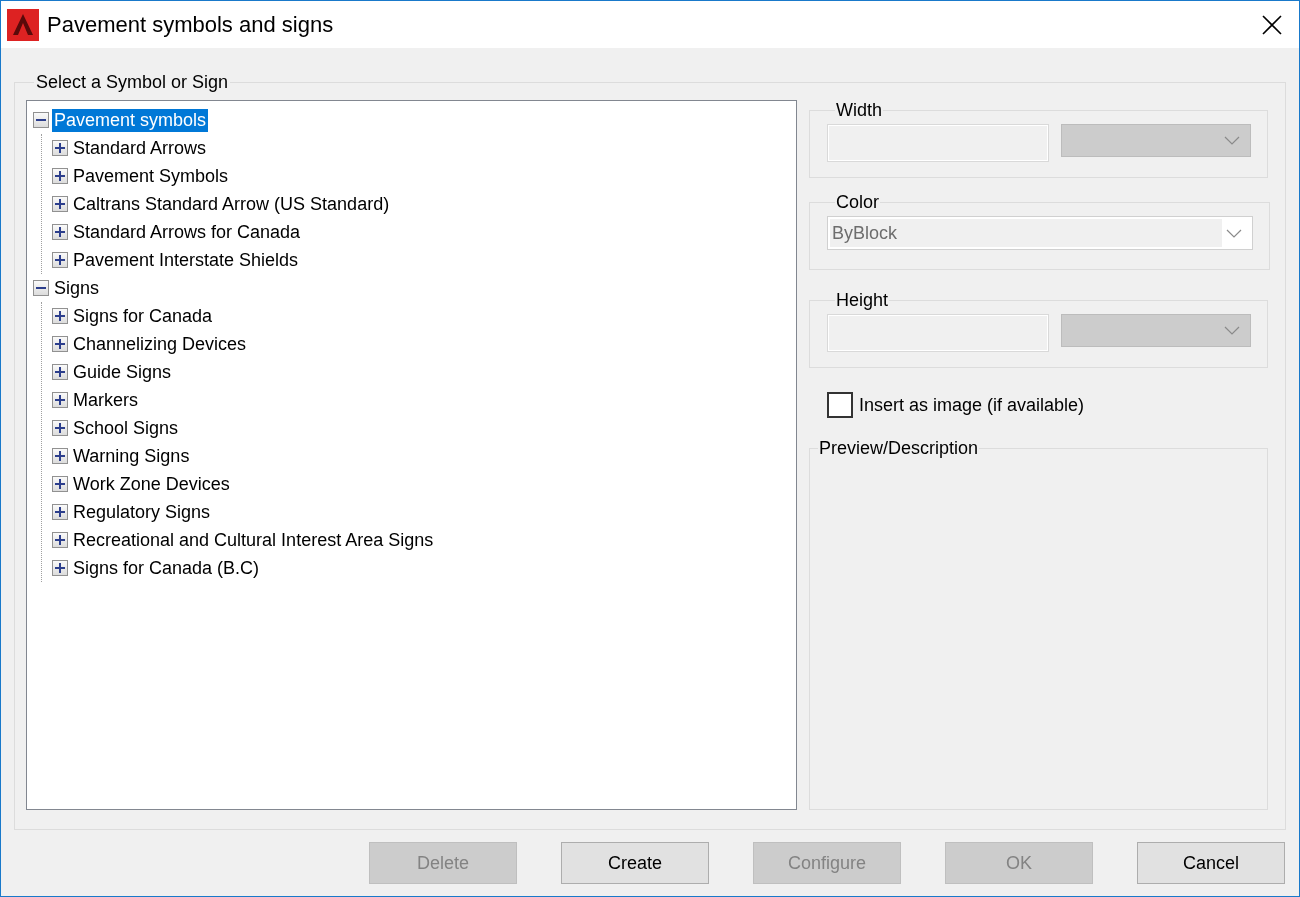 This screenshot has width=1300, height=897. What do you see at coordinates (131, 456) in the screenshot?
I see `tree-item: Warning Signs` at bounding box center [131, 456].